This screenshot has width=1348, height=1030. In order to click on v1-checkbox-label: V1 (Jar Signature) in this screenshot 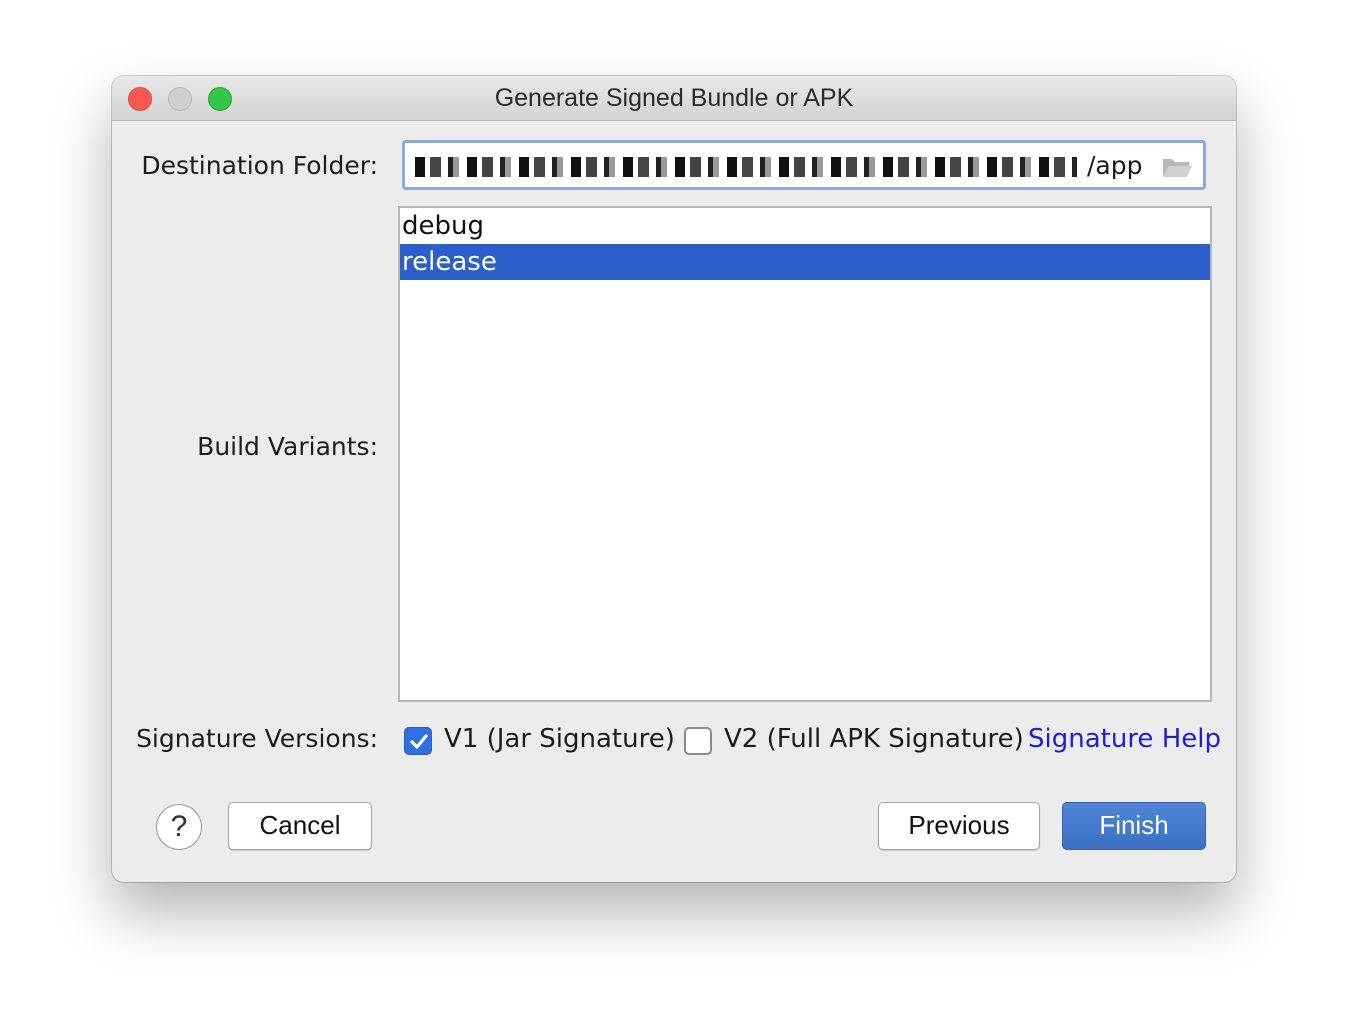, I will do `click(559, 739)`.